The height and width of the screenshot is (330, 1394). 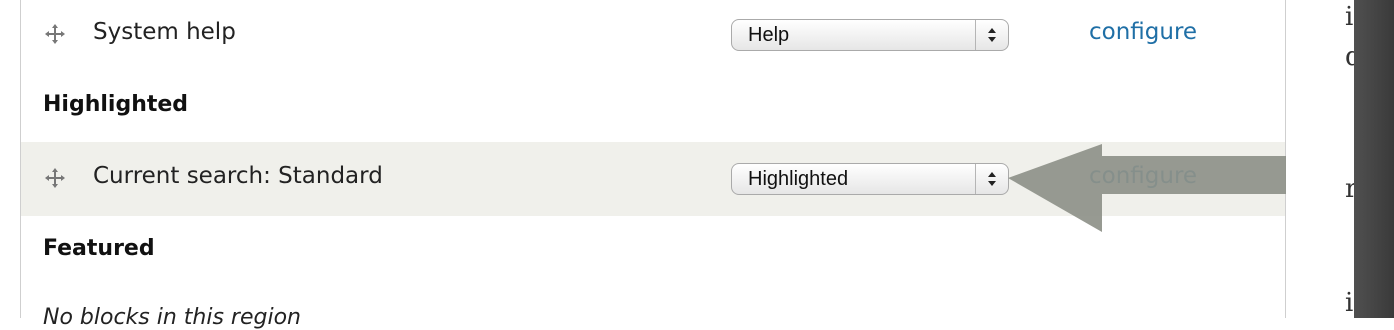 I want to click on region-select-value: Highlighted, so click(x=798, y=179).